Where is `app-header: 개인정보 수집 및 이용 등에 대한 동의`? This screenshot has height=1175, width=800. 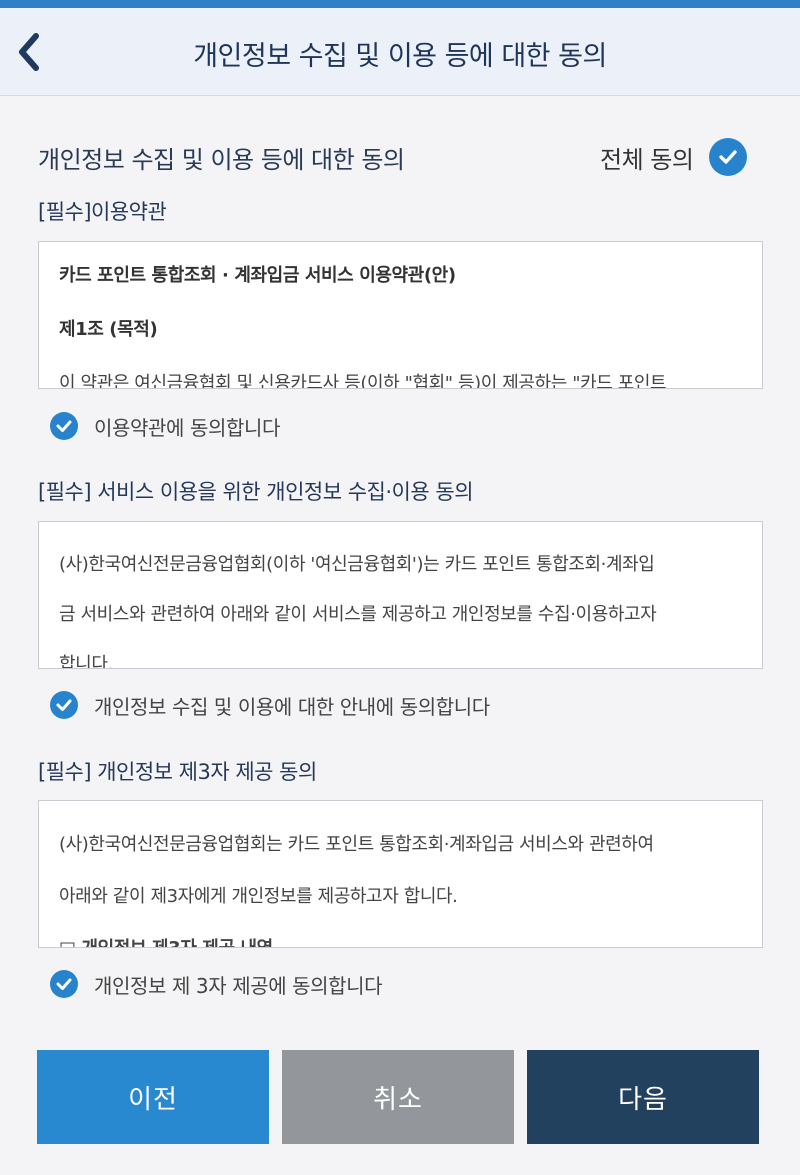 app-header: 개인정보 수집 및 이용 등에 대한 동의 is located at coordinates (400, 52).